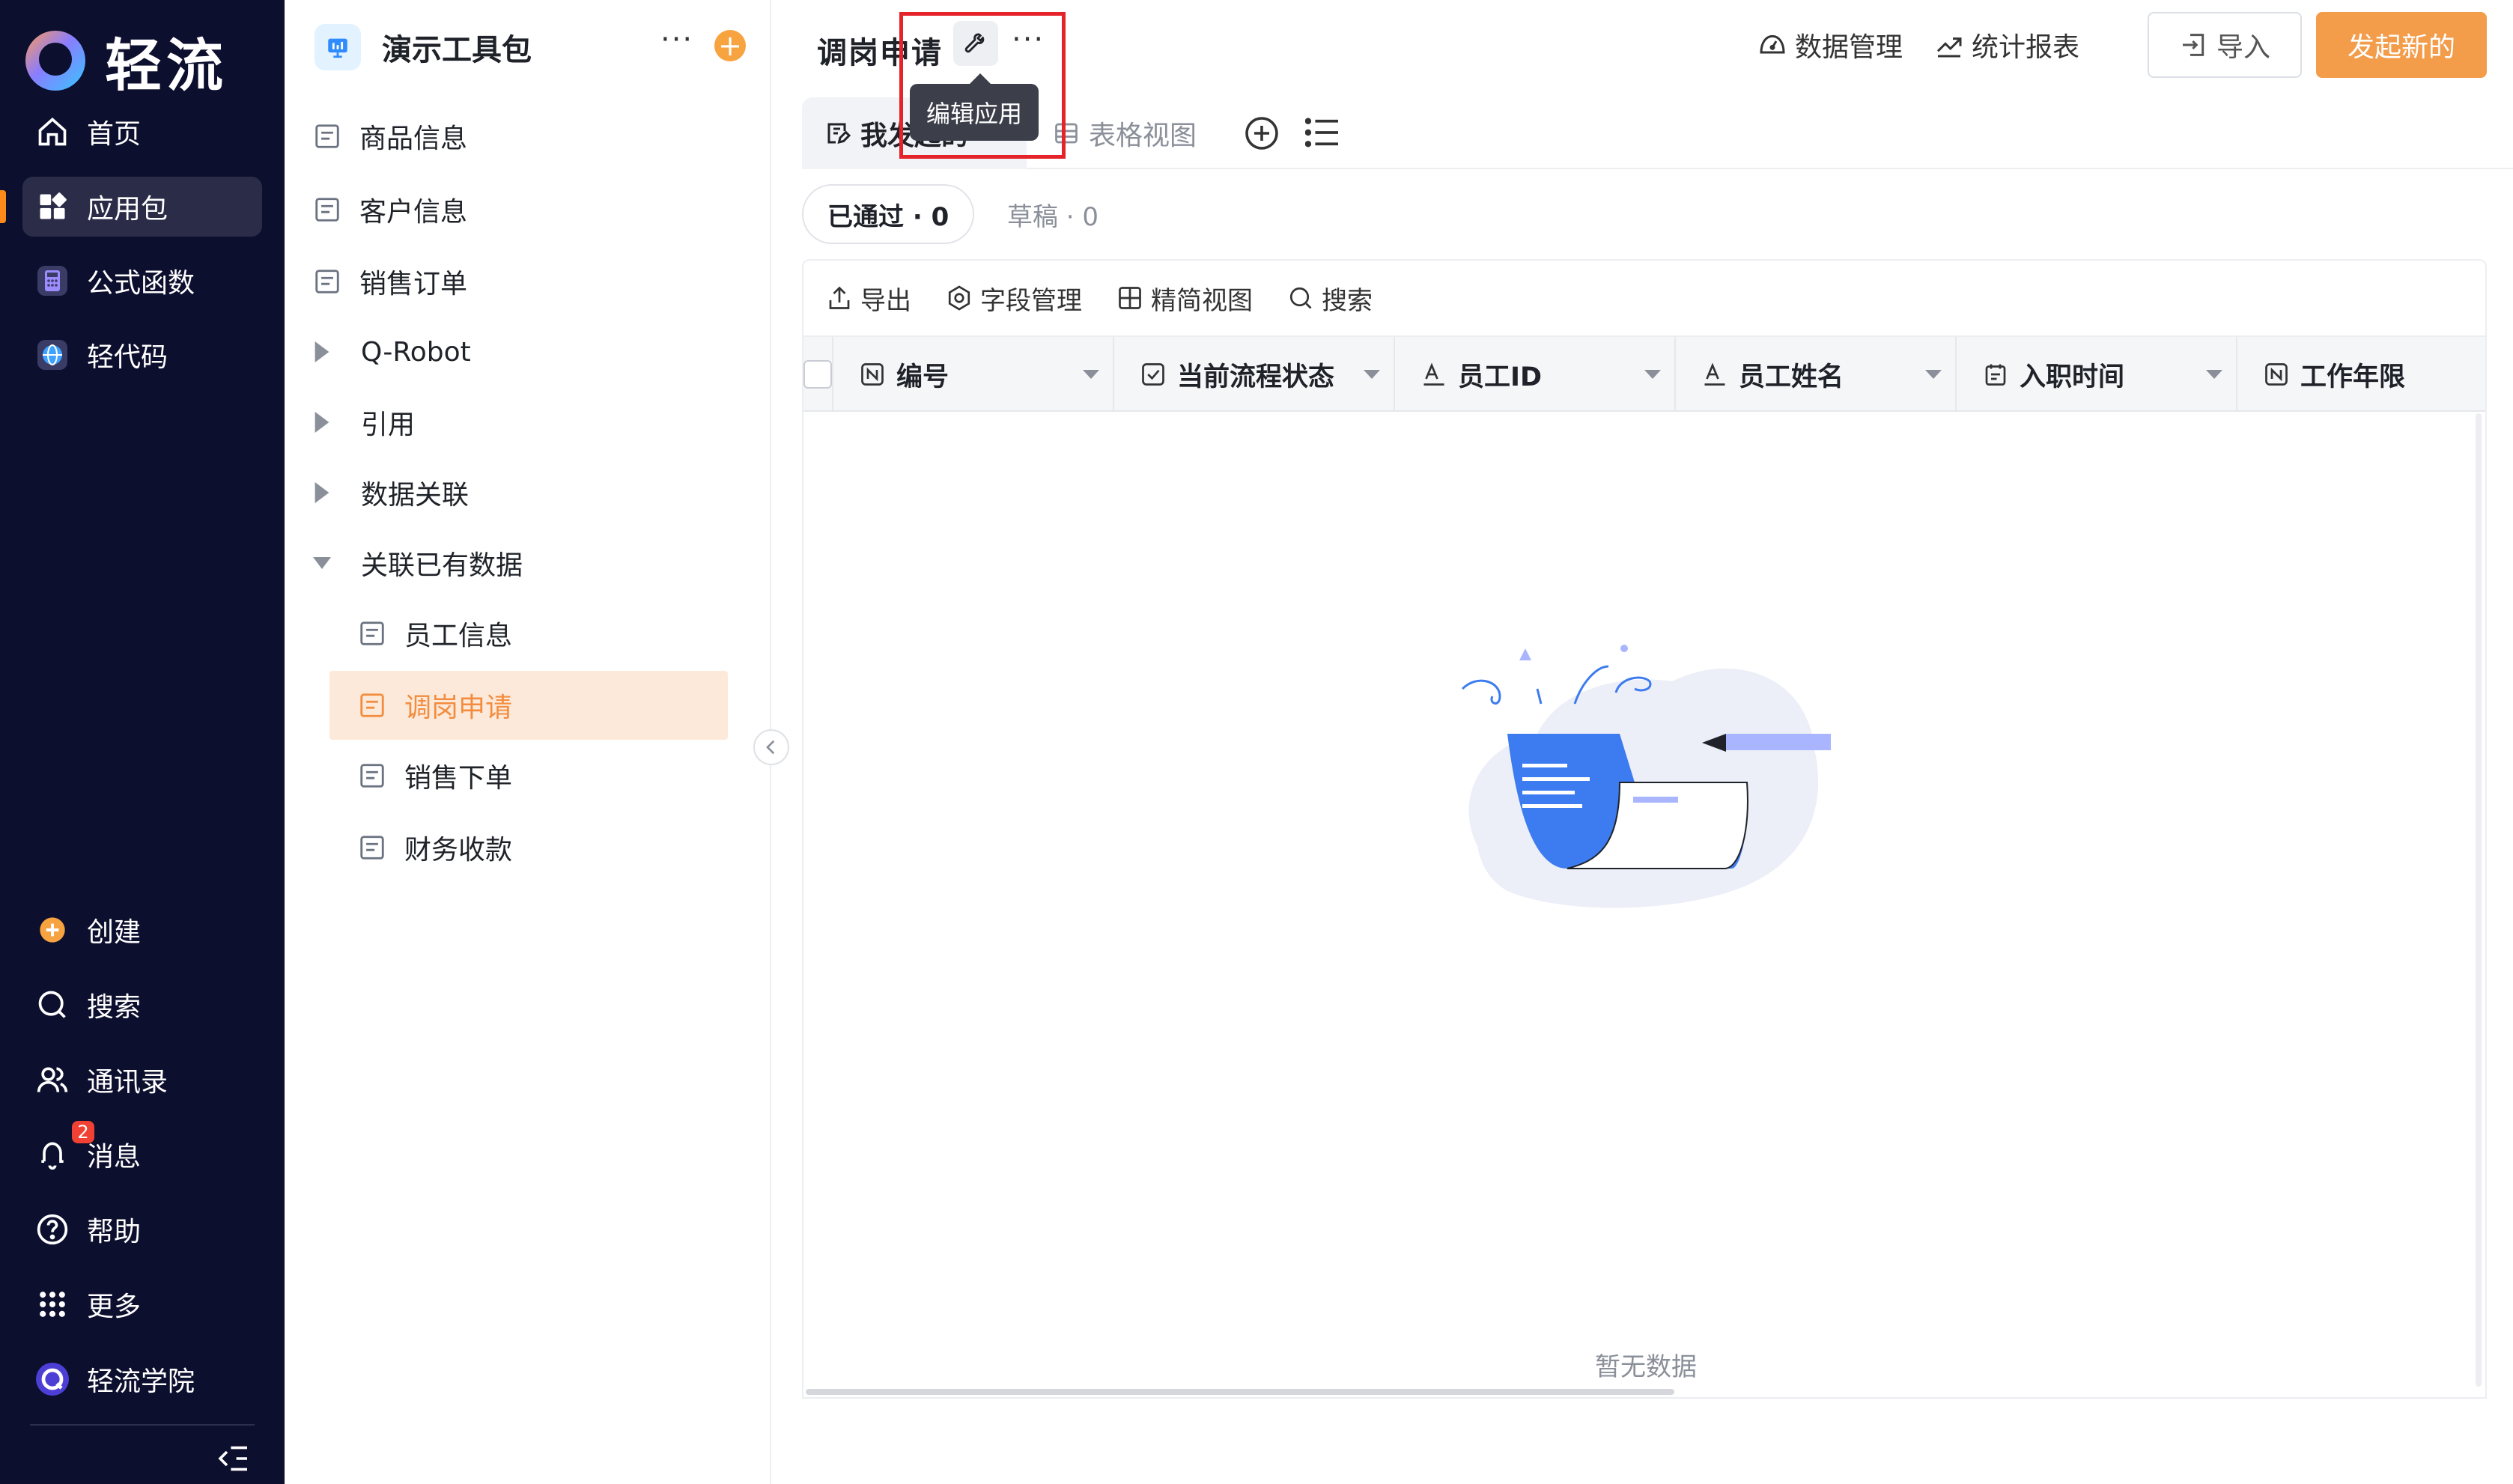 This screenshot has height=1484, width=2513. What do you see at coordinates (442, 565) in the screenshot?
I see `tree-item-label: 关联已有数据` at bounding box center [442, 565].